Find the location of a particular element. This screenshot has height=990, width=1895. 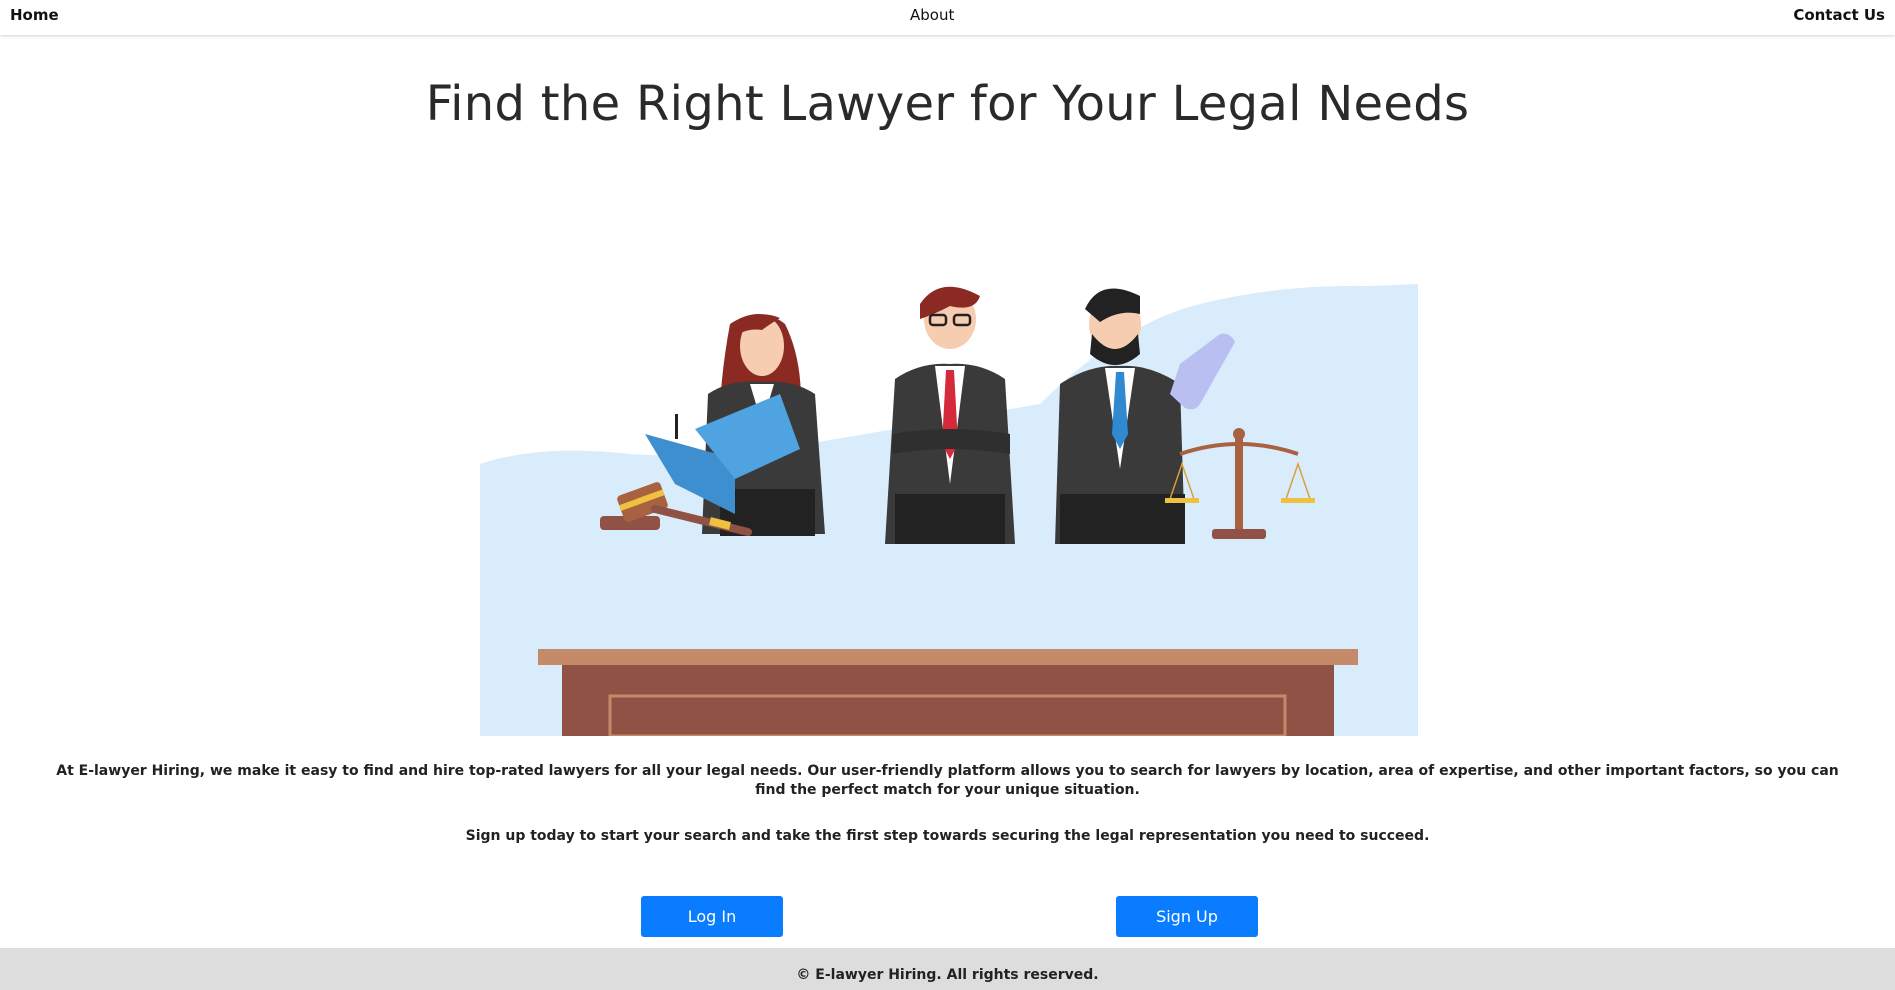

signup-button: Sign Up is located at coordinates (1187, 916).